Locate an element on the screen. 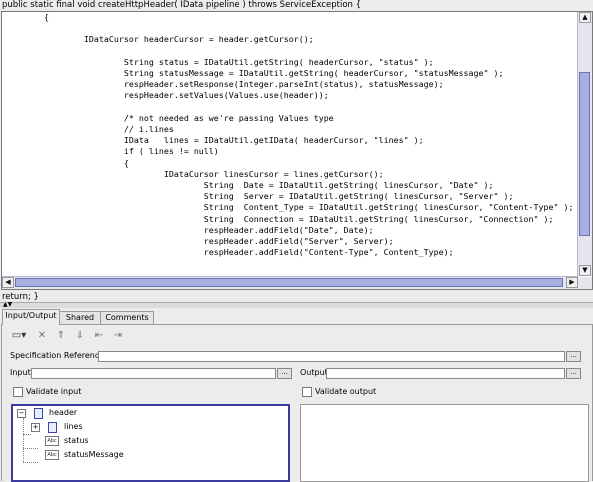 The image size is (593, 482). validate-output-checkbox is located at coordinates (307, 392).